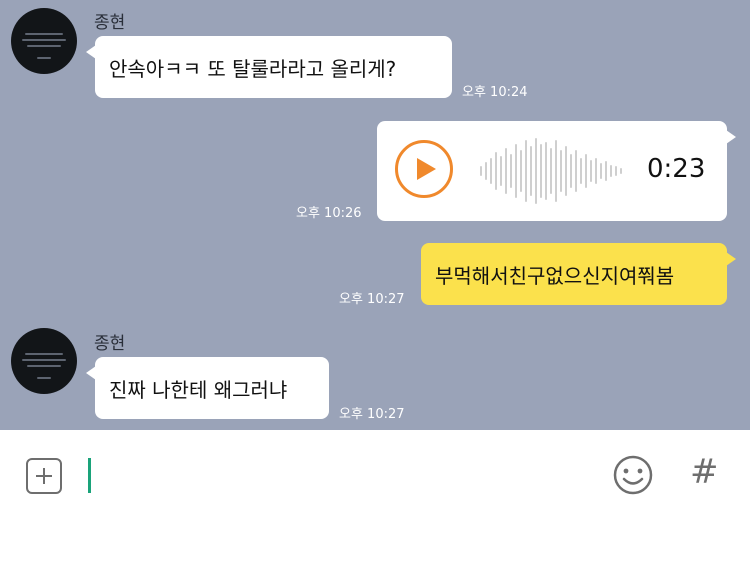 Image resolution: width=750 pixels, height=587 pixels. I want to click on message-bubble: 진짜 나한테 왜그러냐, so click(207, 388).